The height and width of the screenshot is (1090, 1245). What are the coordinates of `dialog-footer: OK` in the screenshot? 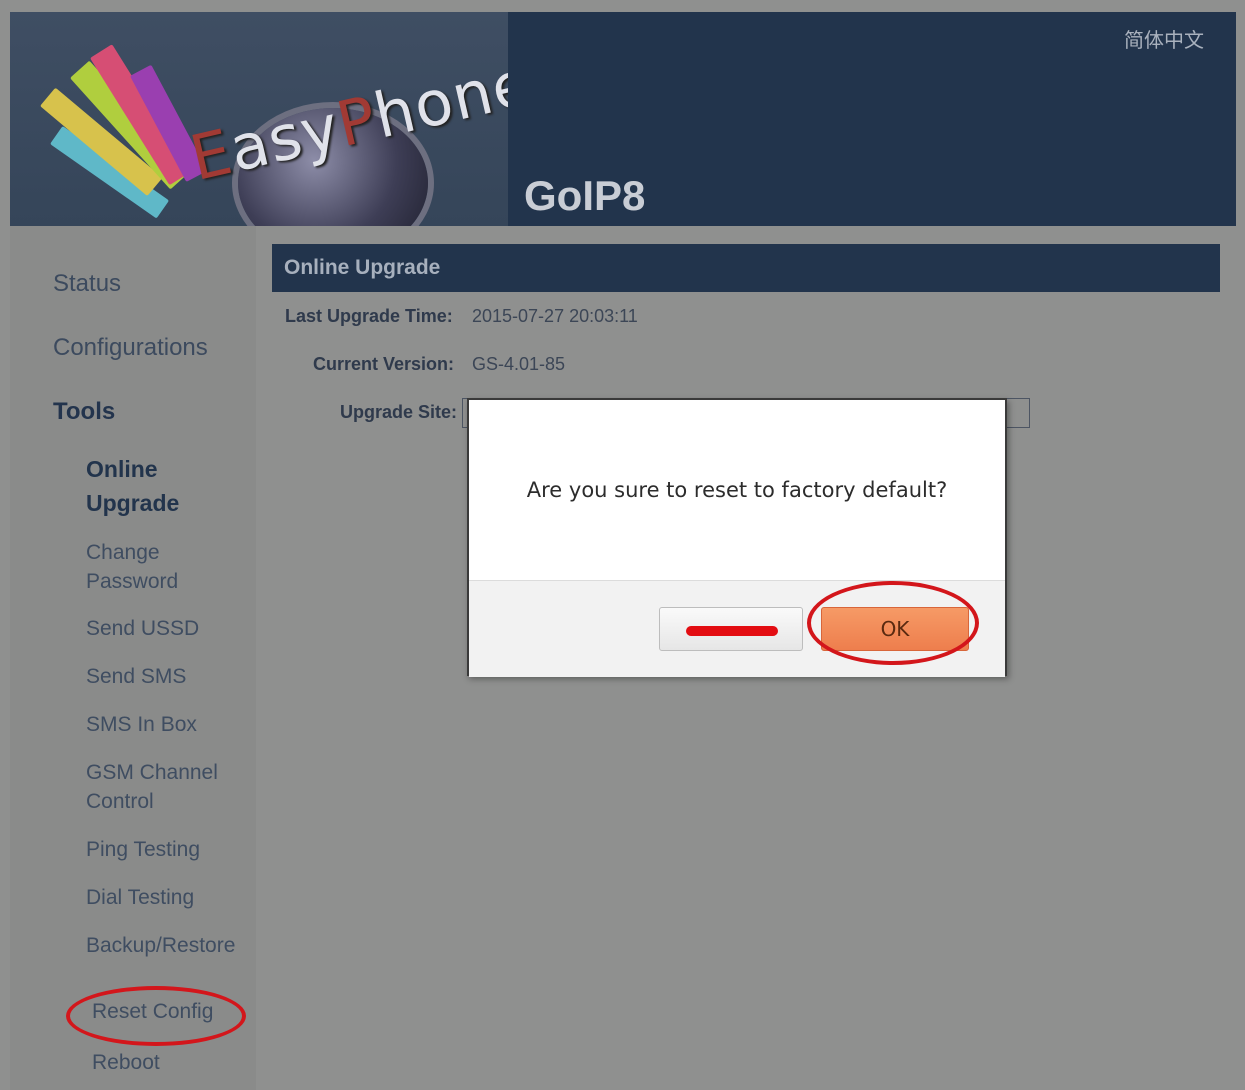 It's located at (737, 628).